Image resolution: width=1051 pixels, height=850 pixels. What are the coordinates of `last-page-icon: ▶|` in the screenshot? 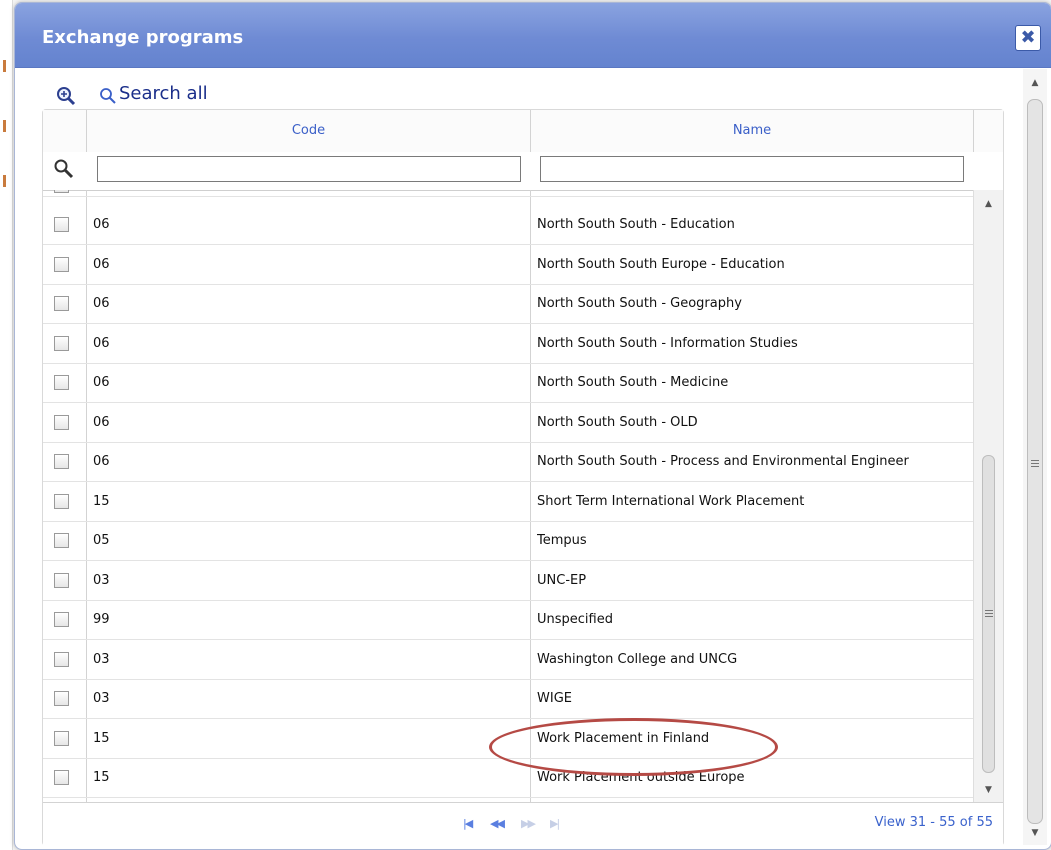 It's located at (555, 823).